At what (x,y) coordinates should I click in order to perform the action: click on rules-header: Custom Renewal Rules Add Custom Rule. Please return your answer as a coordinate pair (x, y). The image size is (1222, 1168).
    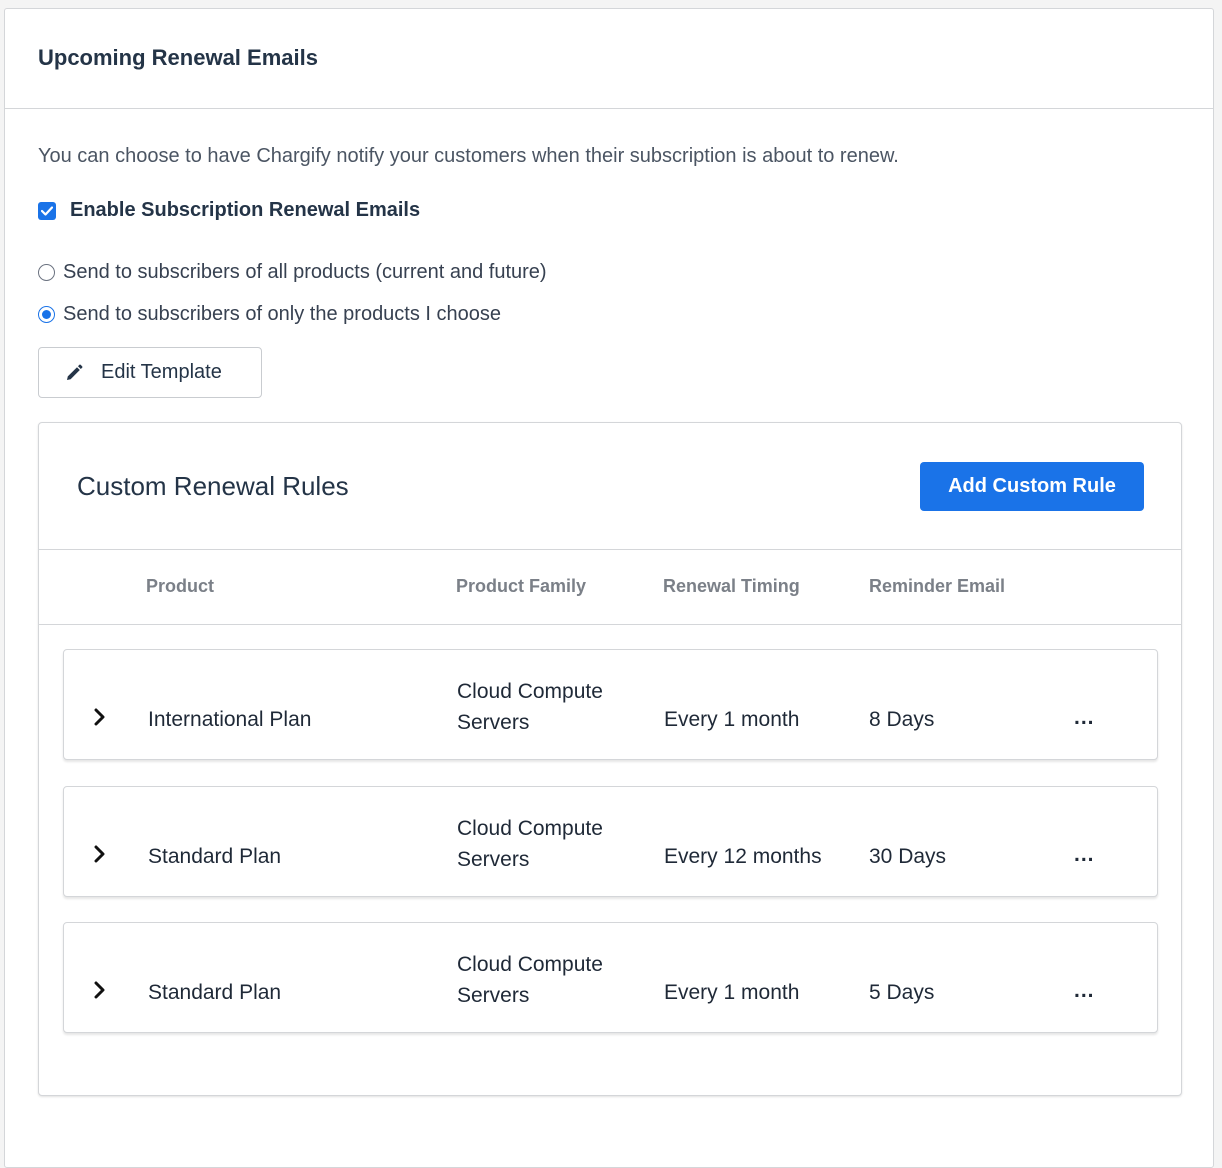
    Looking at the image, I should click on (610, 486).